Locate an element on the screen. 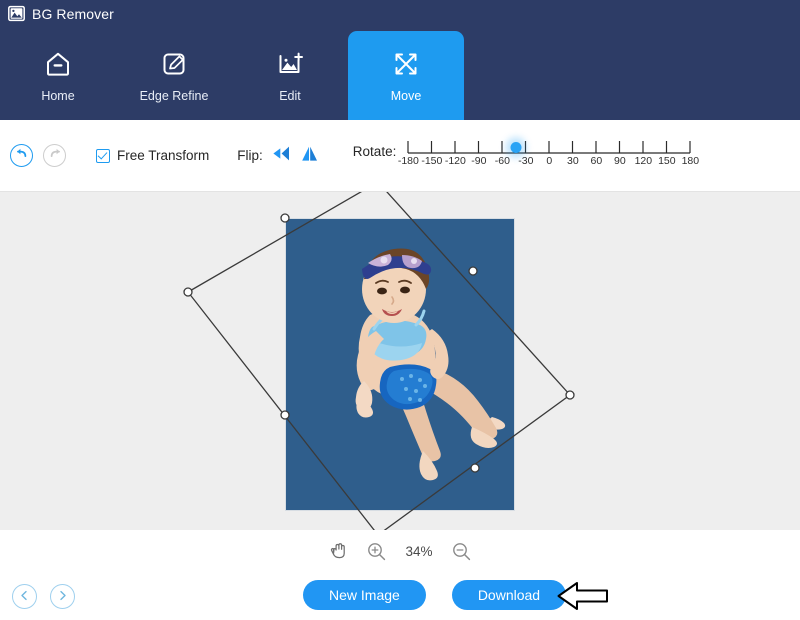 This screenshot has width=800, height=620. chevron-left-icon is located at coordinates (24, 597).